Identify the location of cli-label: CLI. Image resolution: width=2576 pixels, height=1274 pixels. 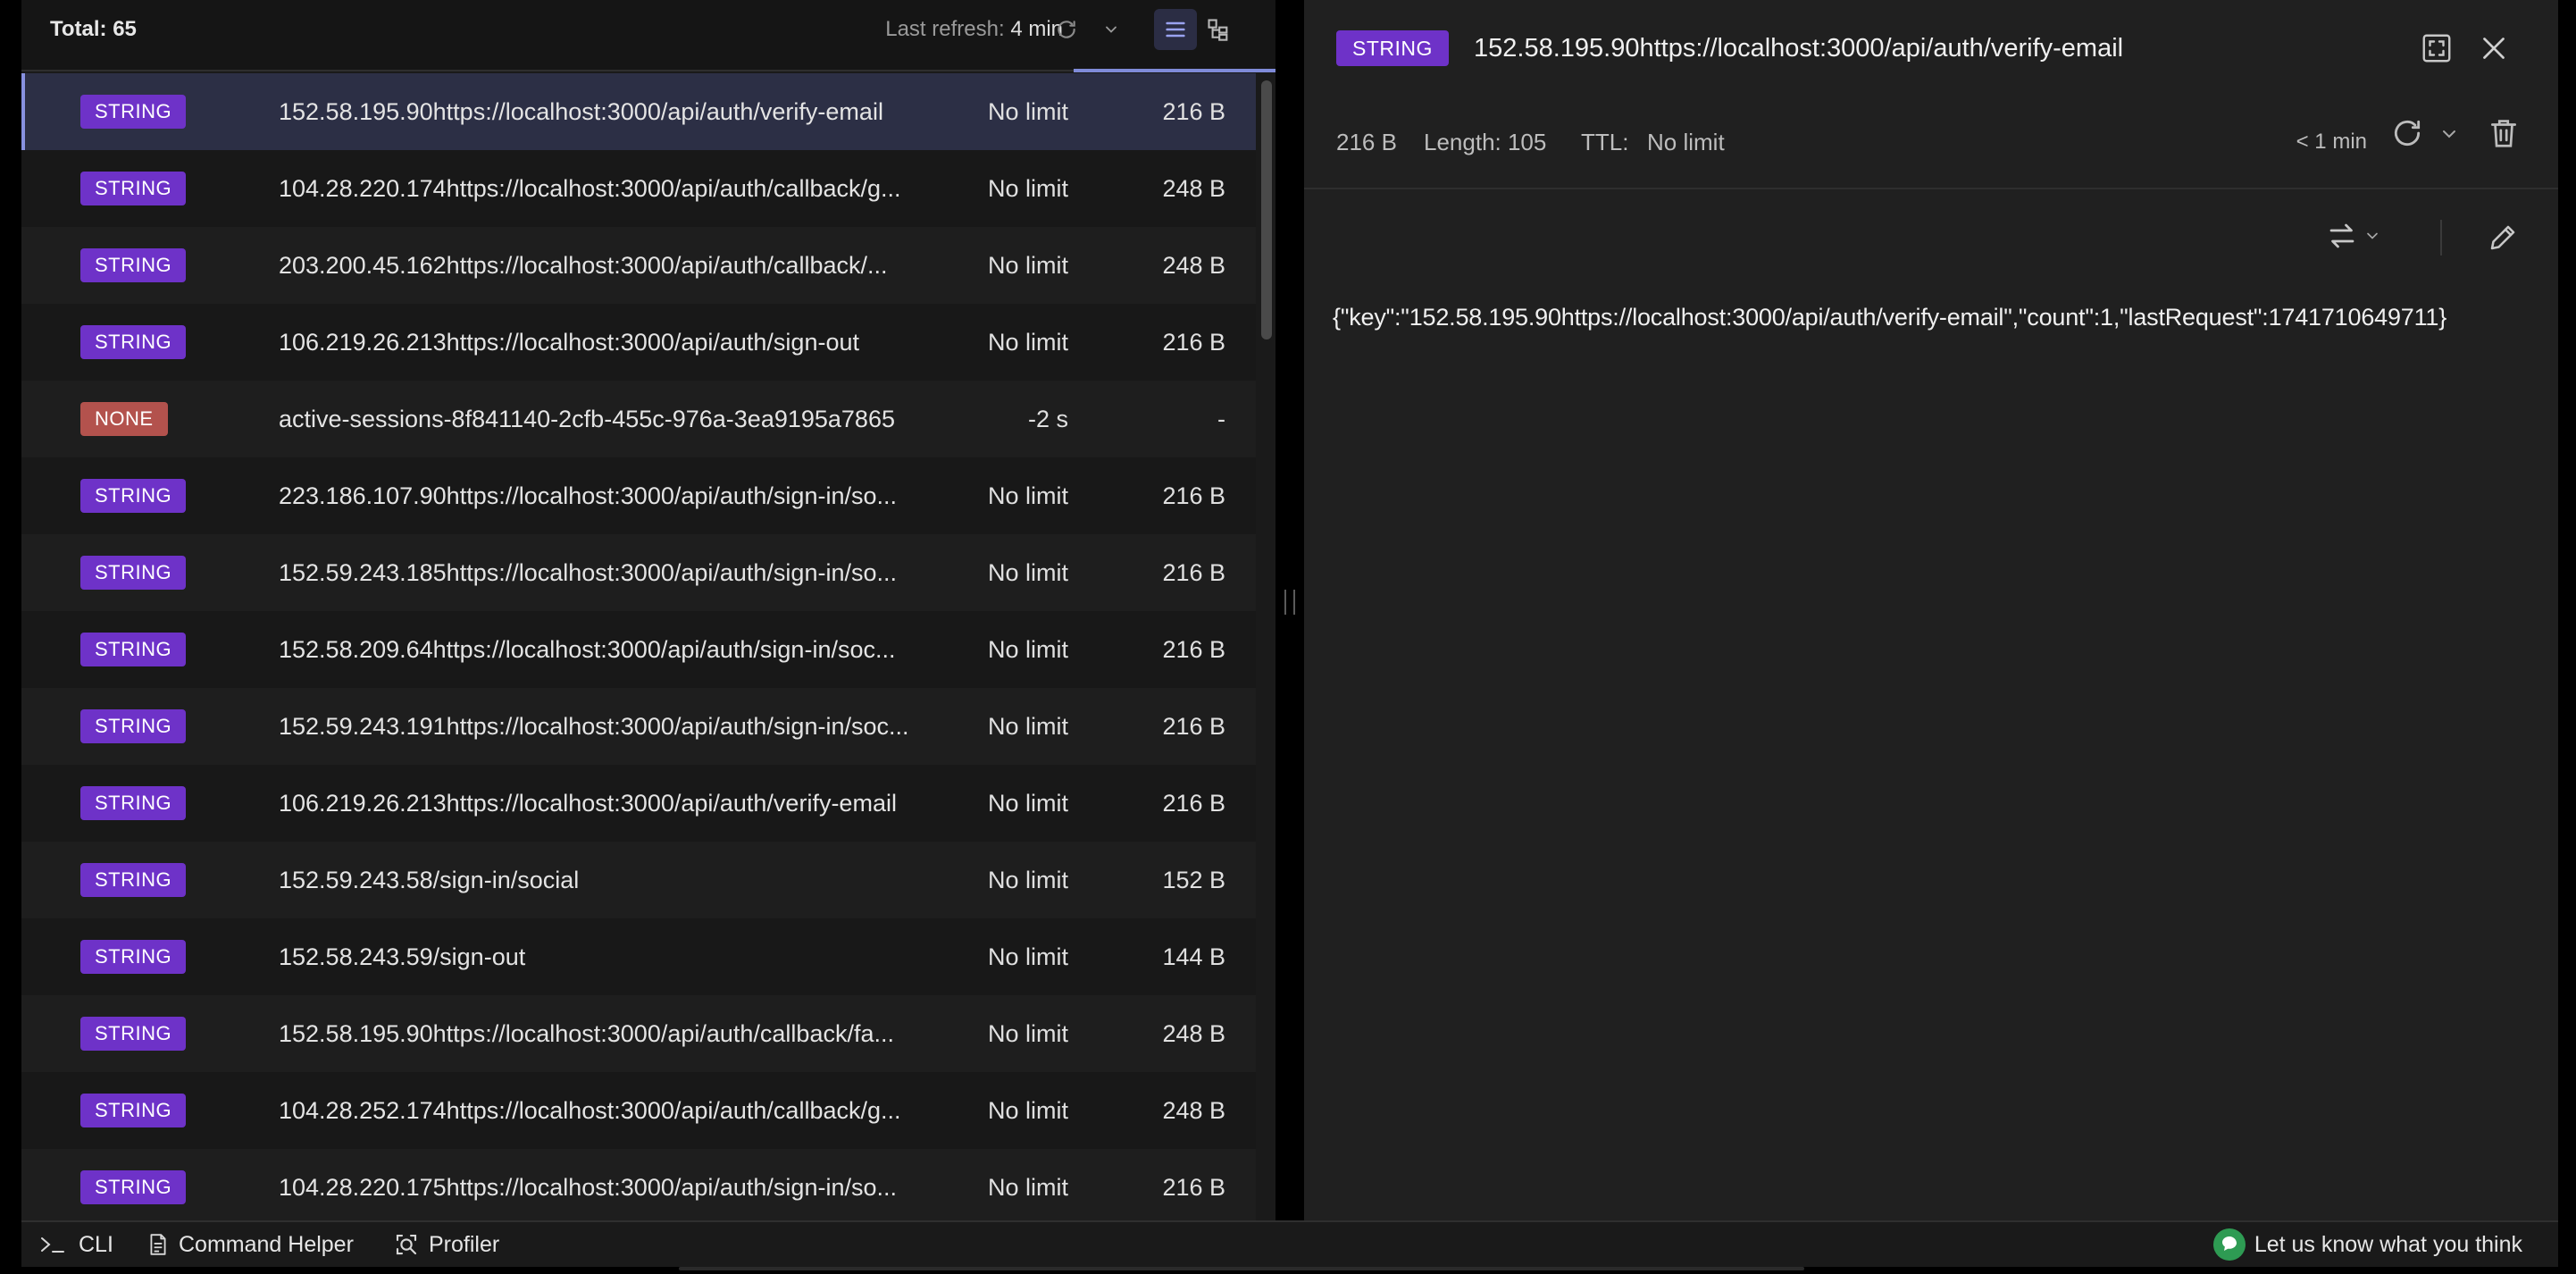
(96, 1244).